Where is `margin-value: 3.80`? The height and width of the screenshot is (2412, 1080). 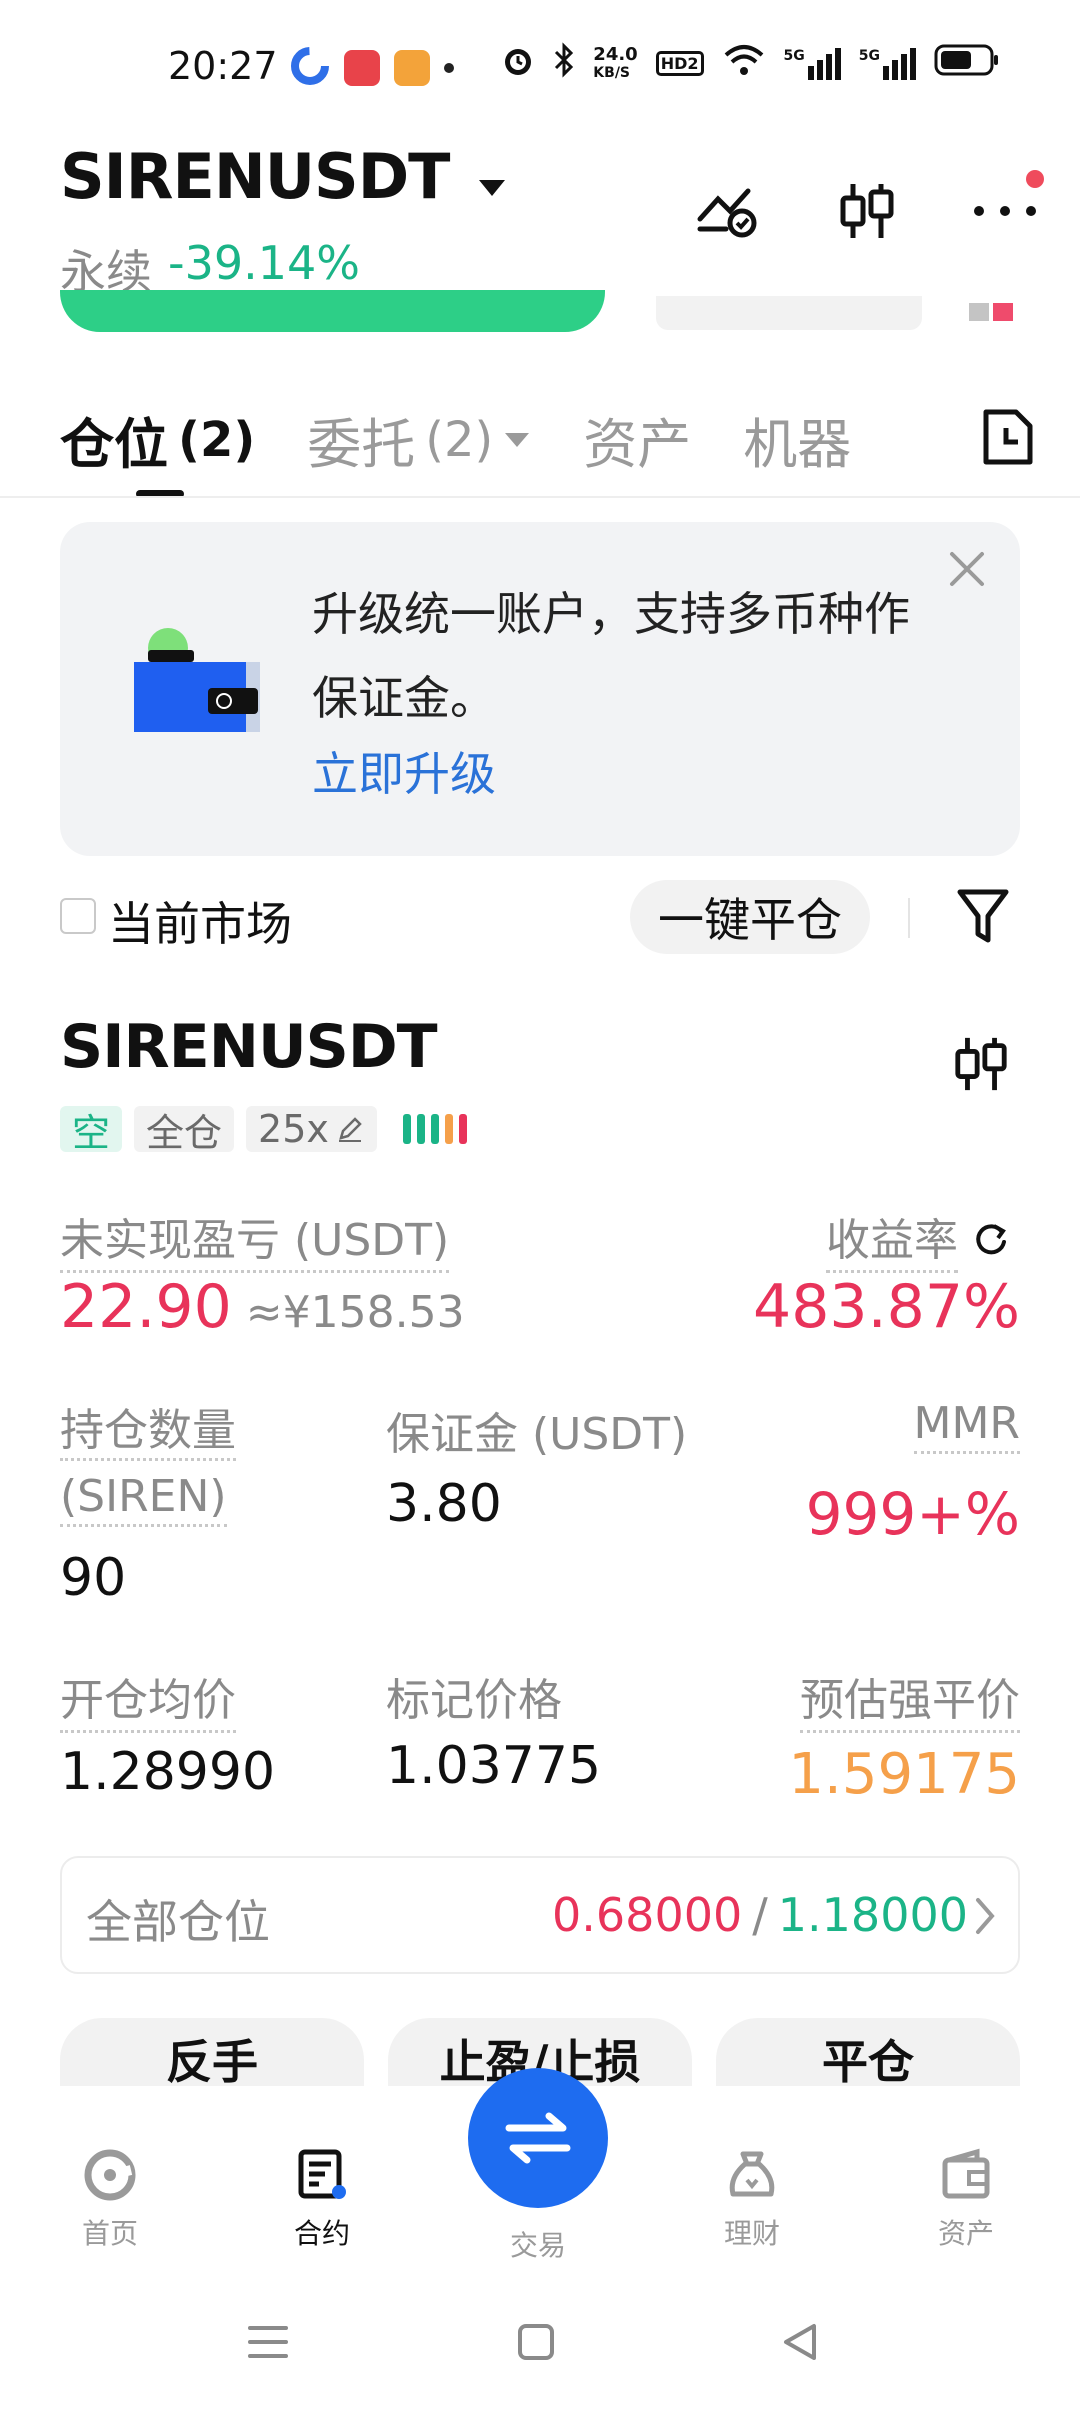
margin-value: 3.80 is located at coordinates (444, 1504).